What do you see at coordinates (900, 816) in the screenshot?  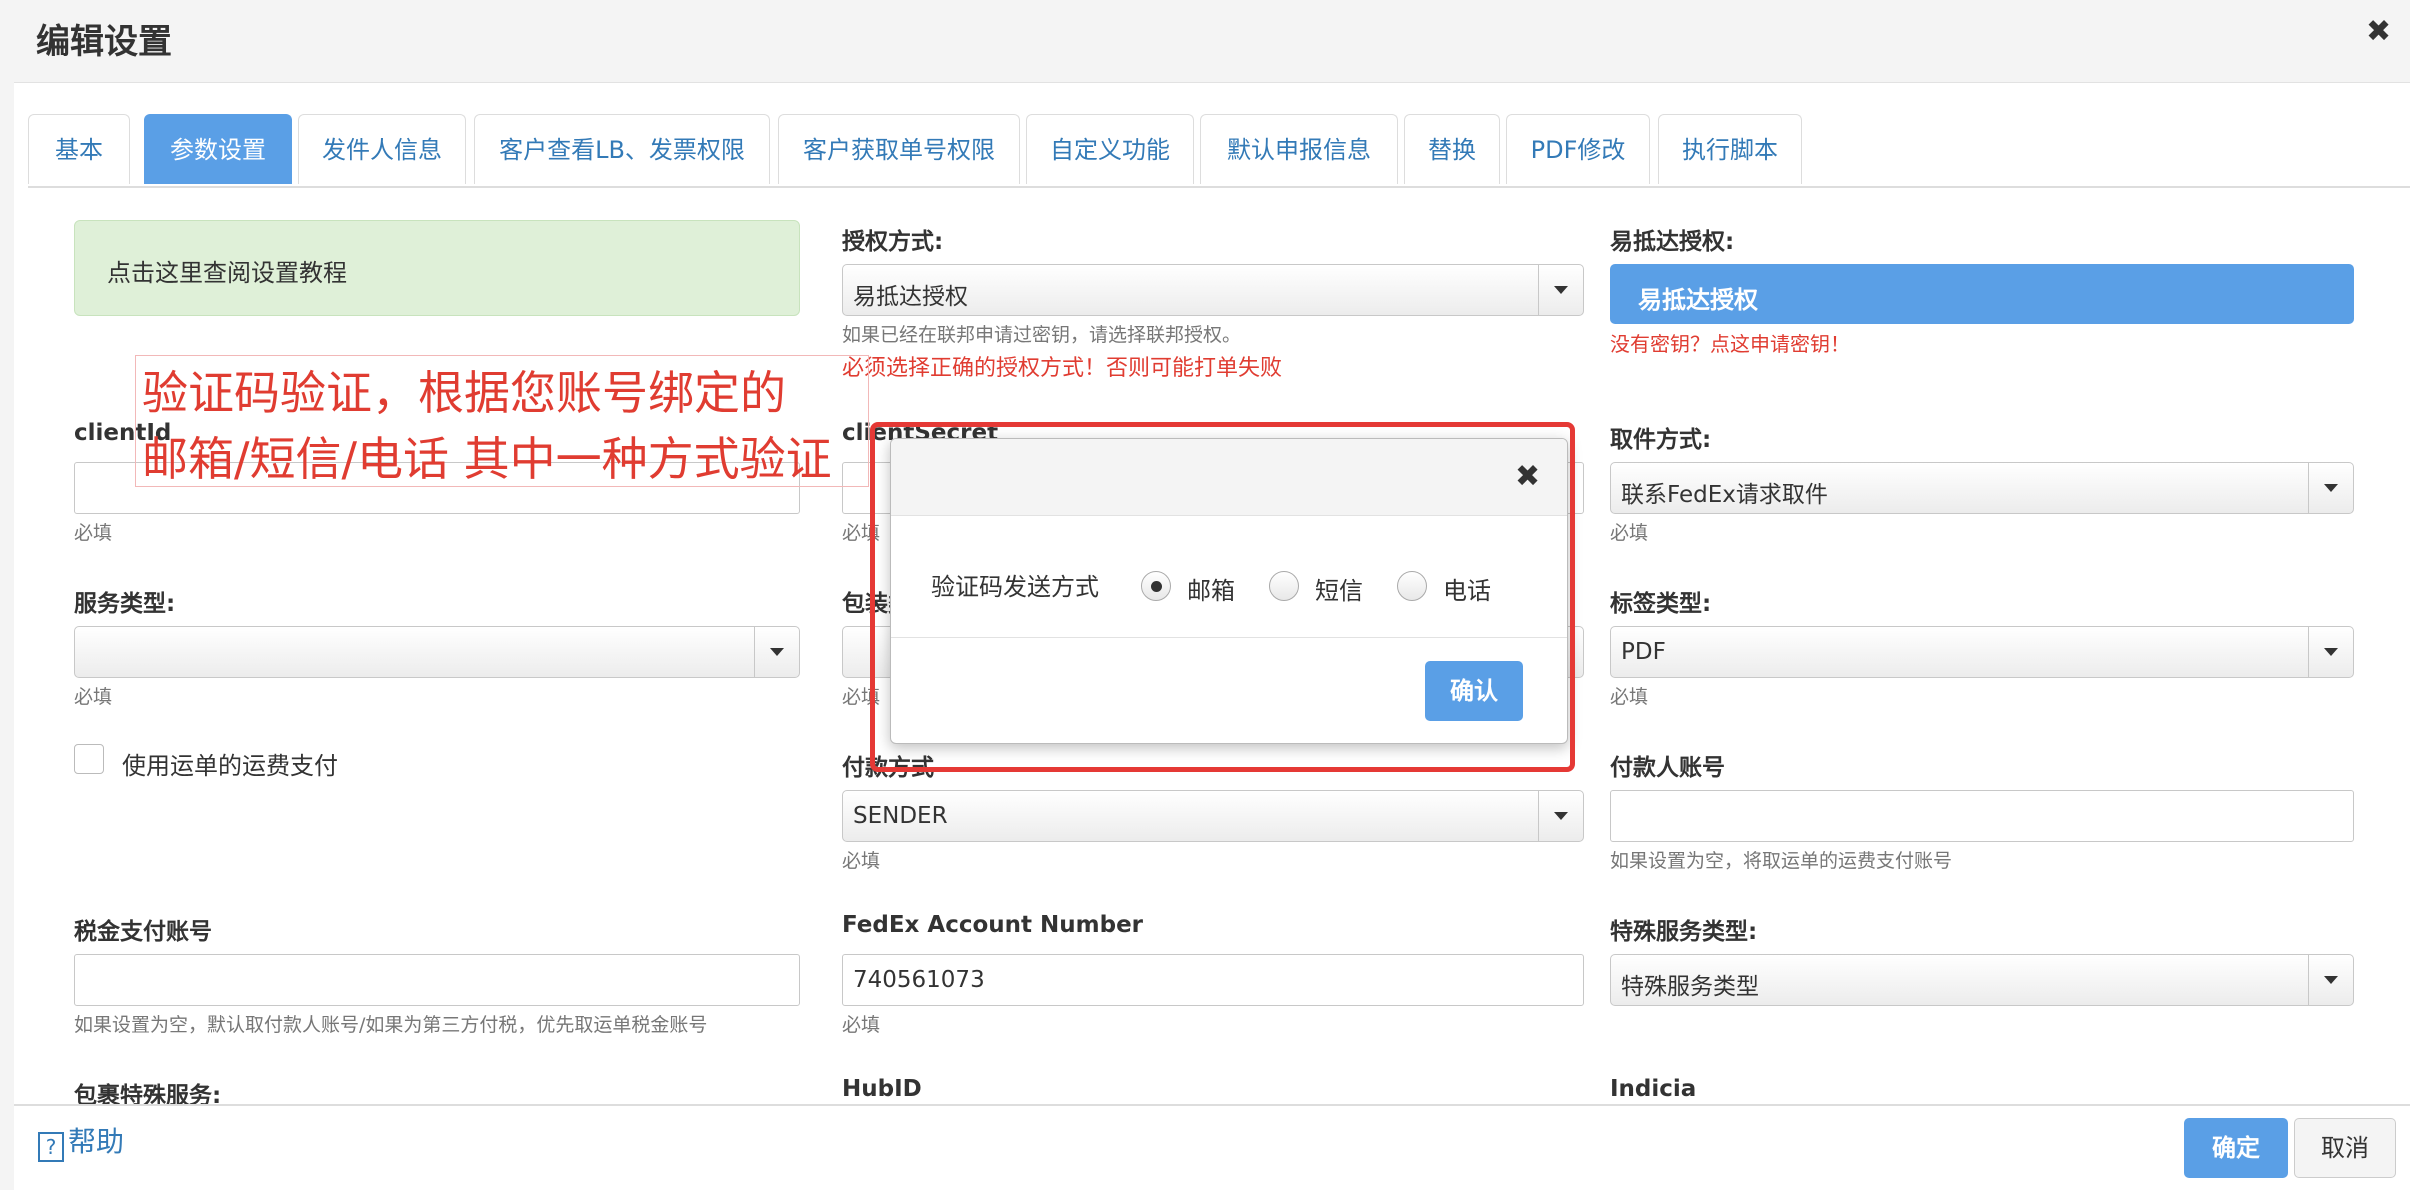 I see `payment-method-value: SENDER` at bounding box center [900, 816].